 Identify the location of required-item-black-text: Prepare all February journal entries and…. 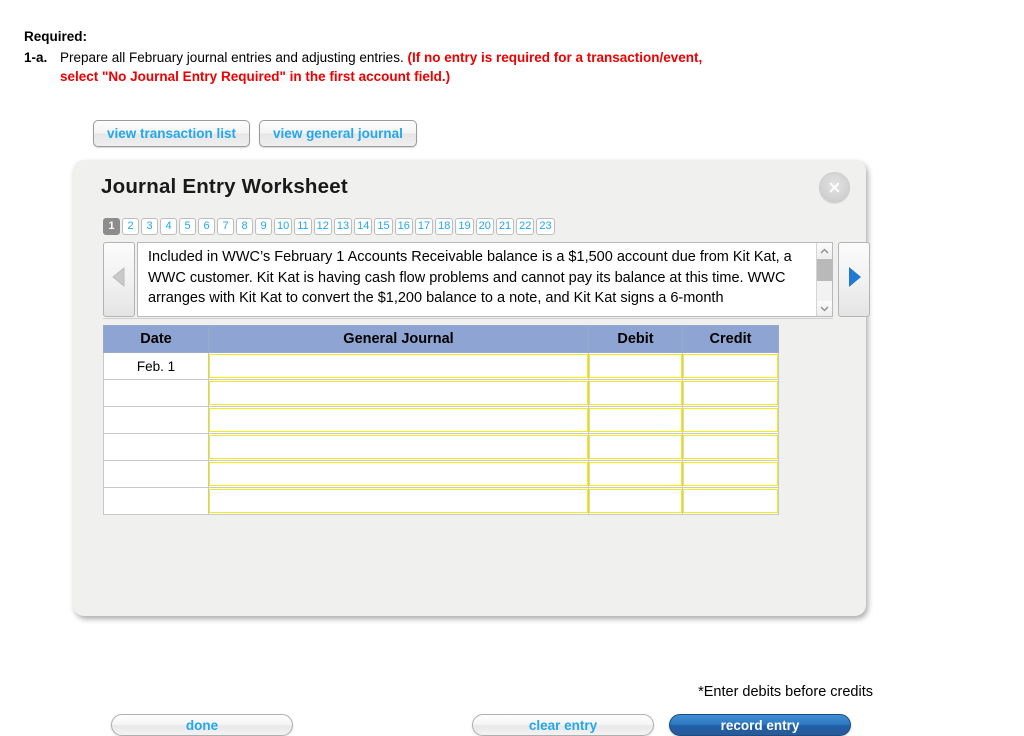
(232, 57).